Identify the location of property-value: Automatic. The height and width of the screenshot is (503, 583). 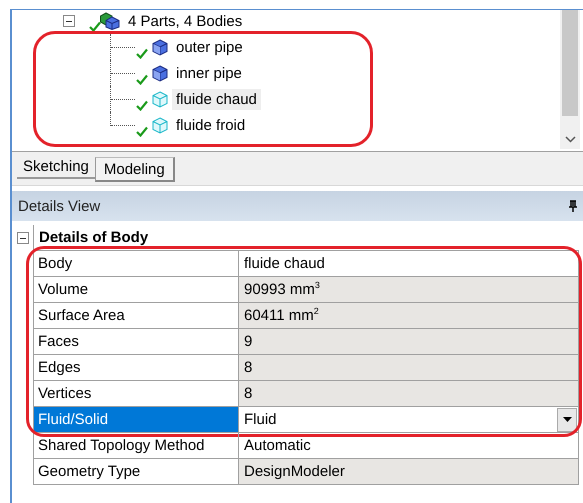
(409, 445).